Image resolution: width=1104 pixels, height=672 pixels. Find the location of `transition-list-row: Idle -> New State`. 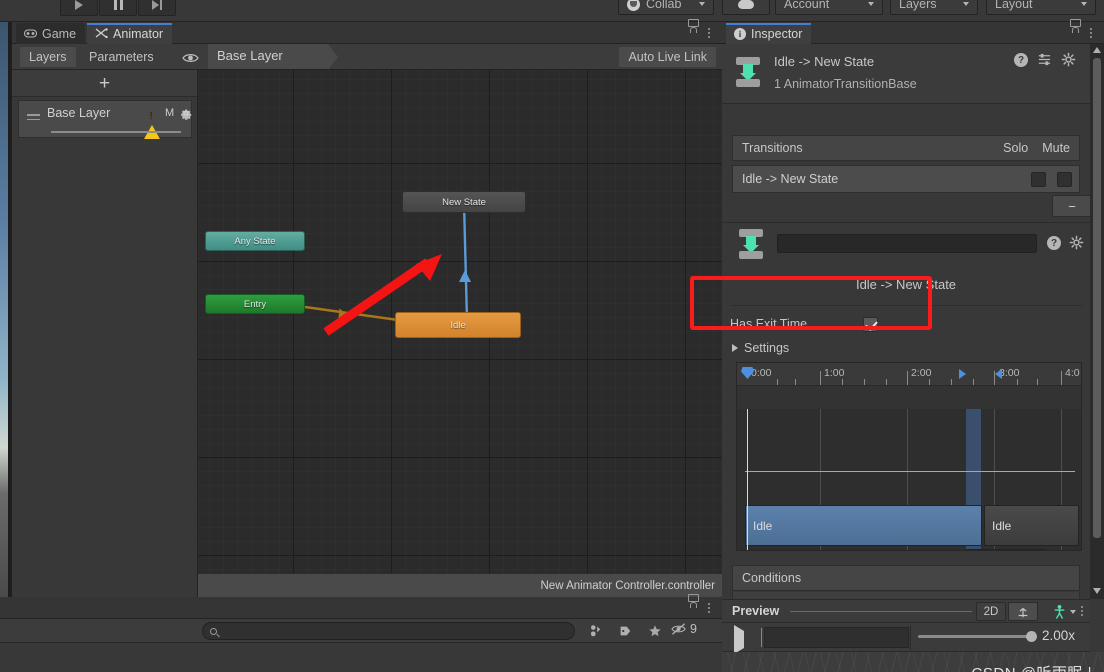

transition-list-row: Idle -> New State is located at coordinates (906, 179).